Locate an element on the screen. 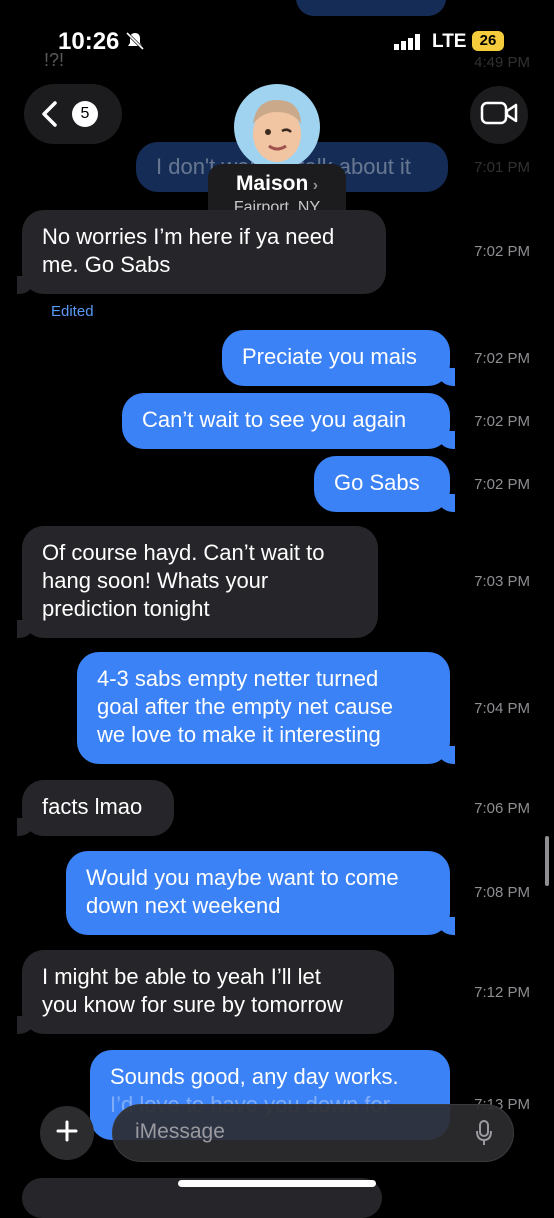 The image size is (554, 1218). message-time: 7:03 PM is located at coordinates (502, 581).